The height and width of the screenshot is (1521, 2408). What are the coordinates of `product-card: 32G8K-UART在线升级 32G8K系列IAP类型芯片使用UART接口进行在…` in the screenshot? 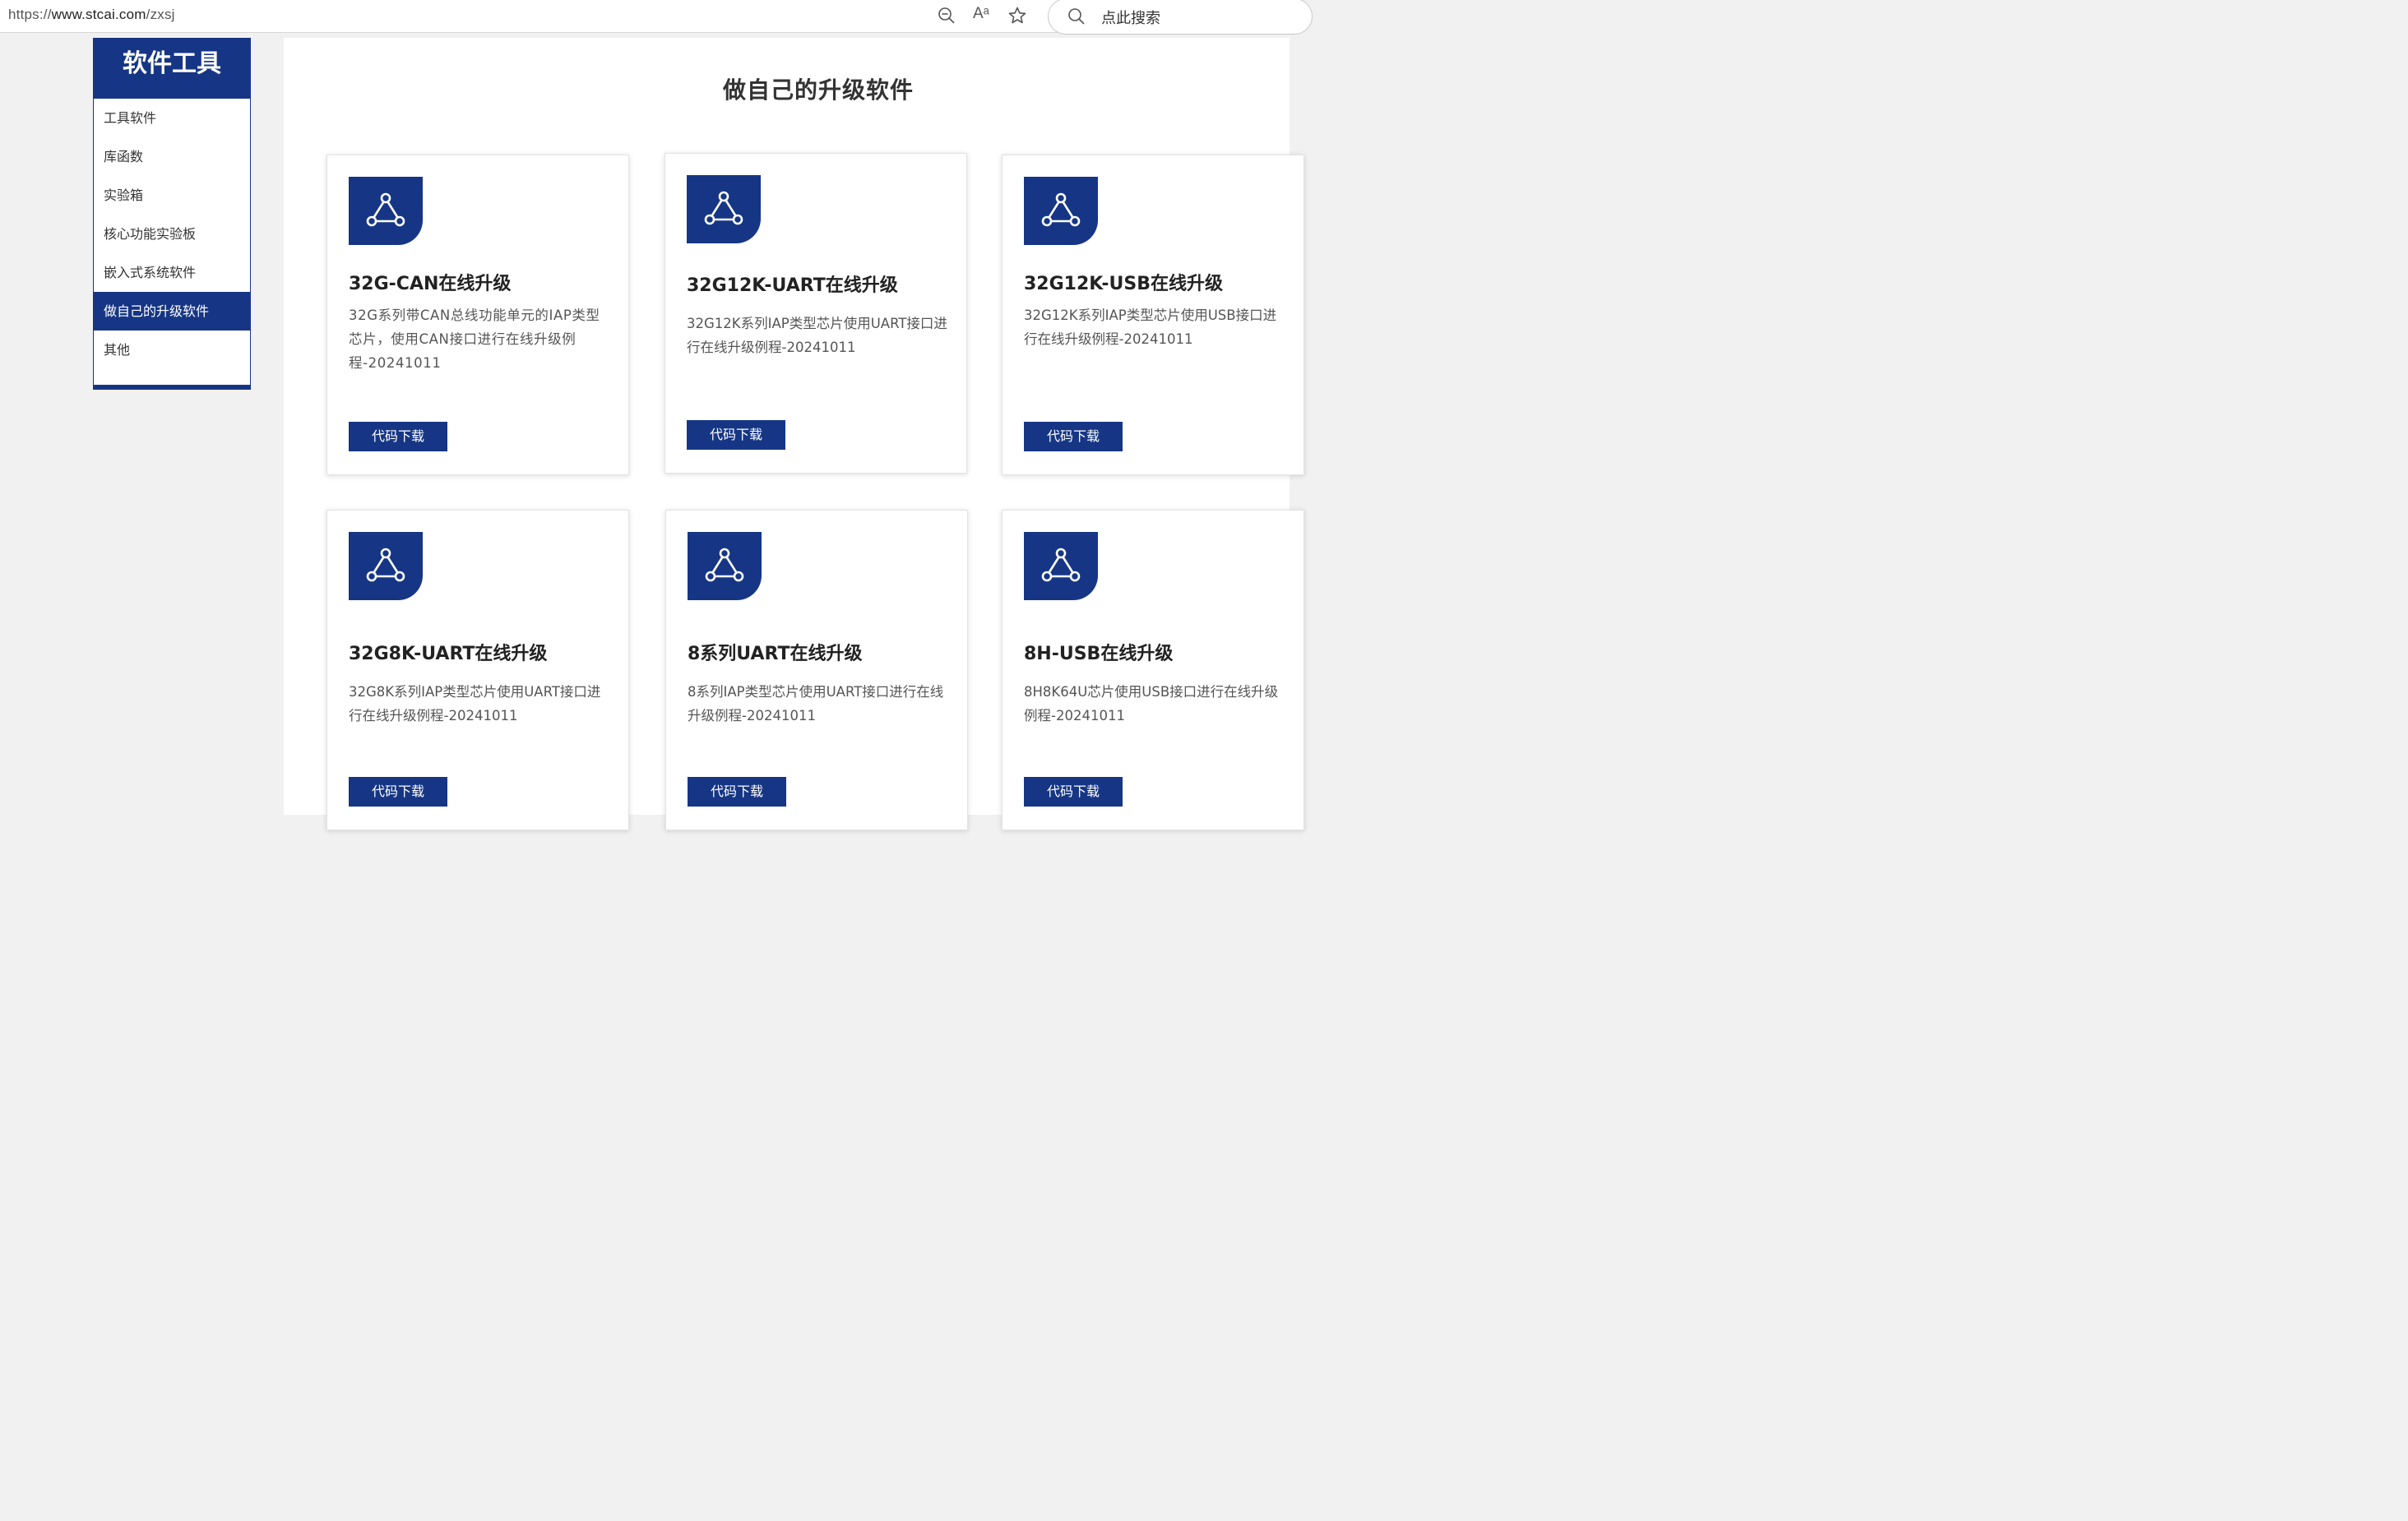 It's located at (477, 670).